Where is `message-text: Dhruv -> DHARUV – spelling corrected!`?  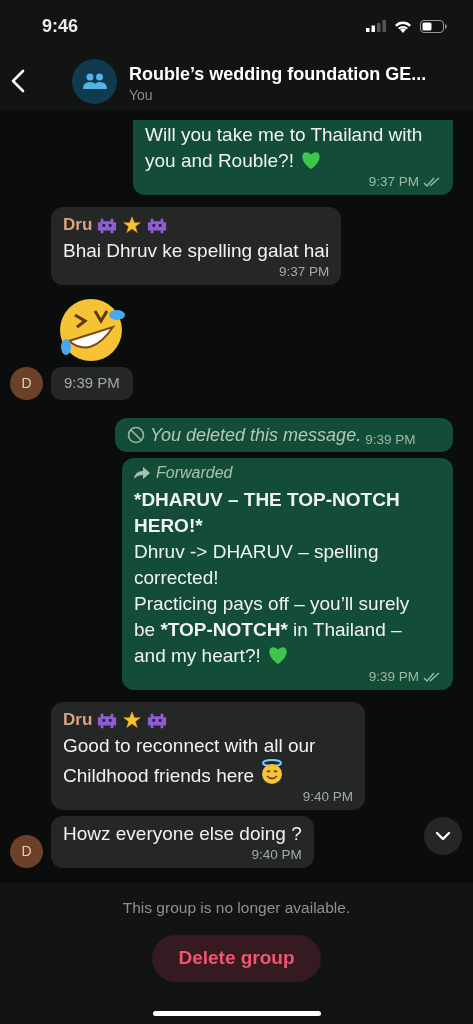
message-text: Dhruv -> DHARUV – spelling corrected! is located at coordinates (257, 564).